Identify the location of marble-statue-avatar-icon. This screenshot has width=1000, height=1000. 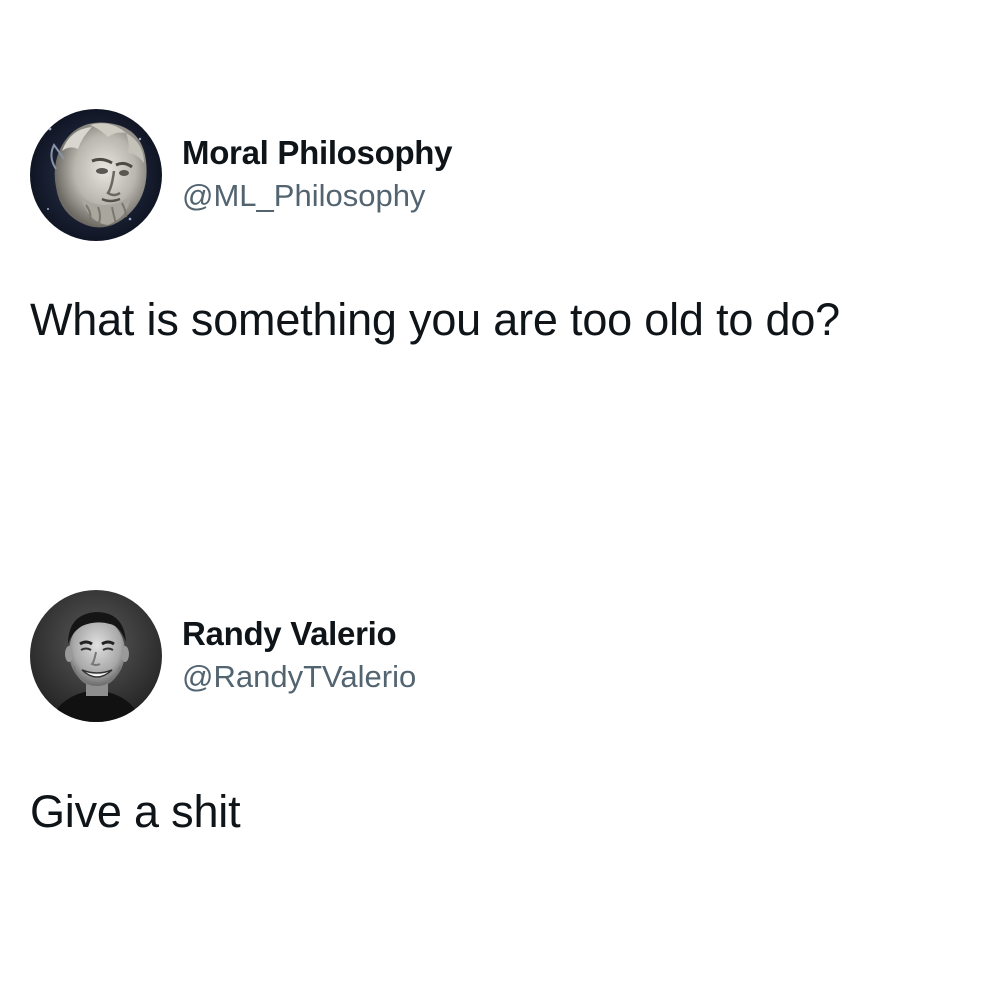
(96, 175).